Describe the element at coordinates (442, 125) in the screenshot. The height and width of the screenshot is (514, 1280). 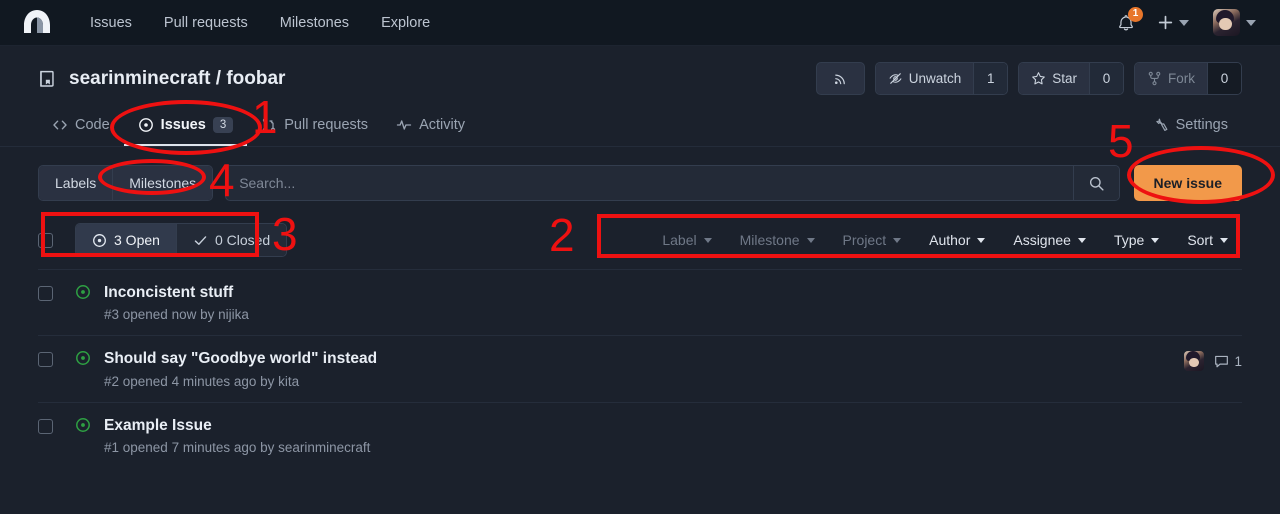
I see `tab-activity-label: Activity` at that location.